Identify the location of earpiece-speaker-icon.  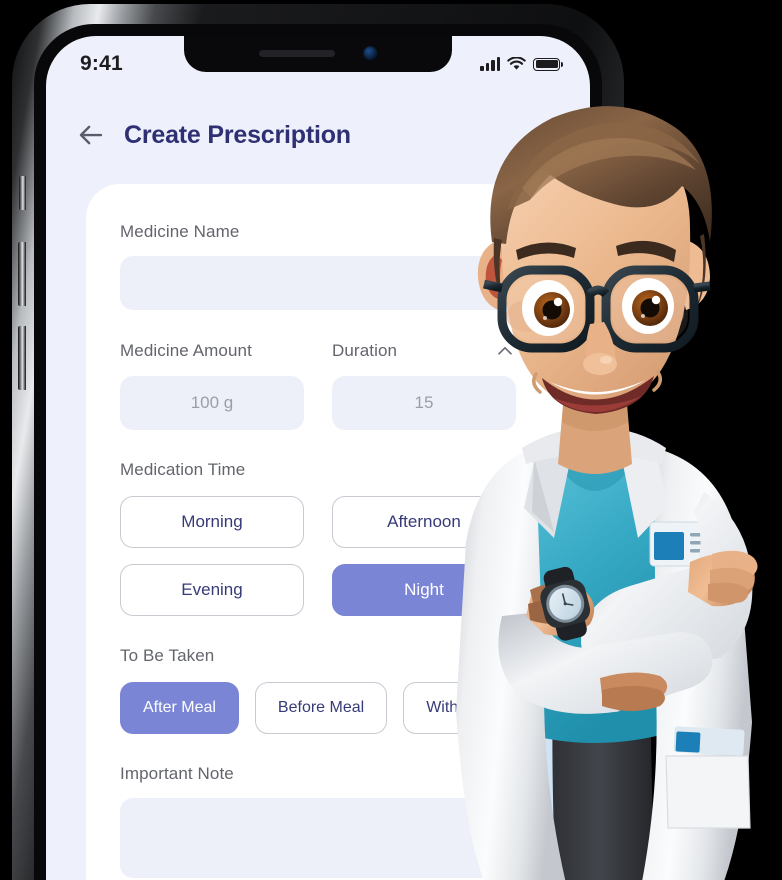
(296, 53).